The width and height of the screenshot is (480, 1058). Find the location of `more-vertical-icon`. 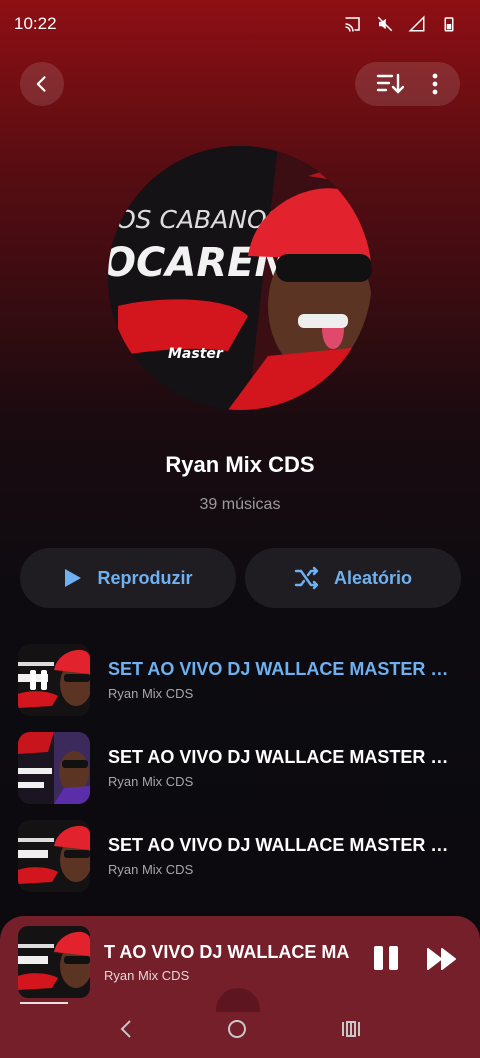

more-vertical-icon is located at coordinates (435, 84).